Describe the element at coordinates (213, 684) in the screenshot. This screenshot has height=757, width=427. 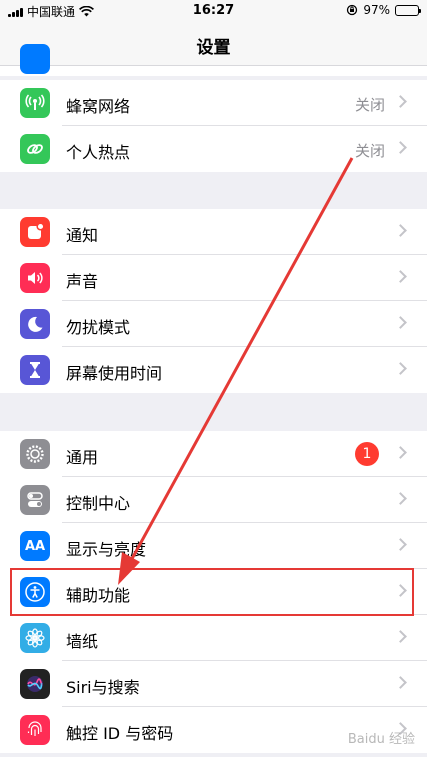
I see `row-siri-search: Siri与搜索` at that location.